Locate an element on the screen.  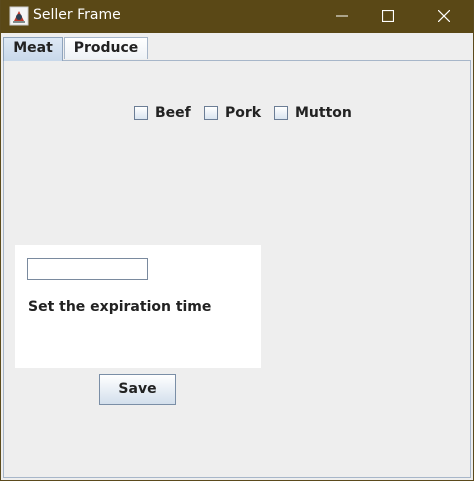
close-icon is located at coordinates (444, 16).